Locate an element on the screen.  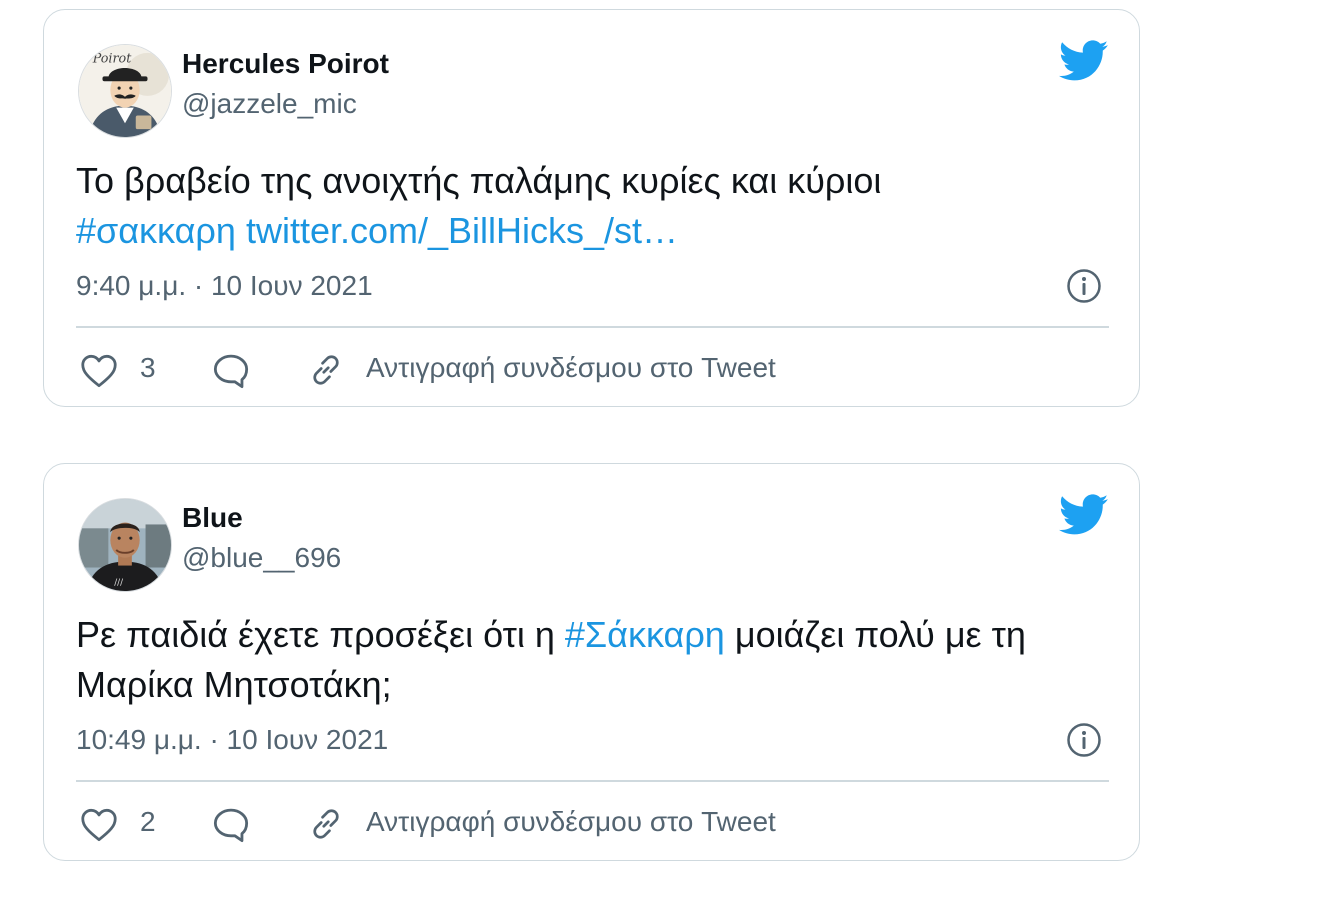
action-bar: 3 Αντιγραφή συνδέσμου στο Tweet is located at coordinates (591, 369).